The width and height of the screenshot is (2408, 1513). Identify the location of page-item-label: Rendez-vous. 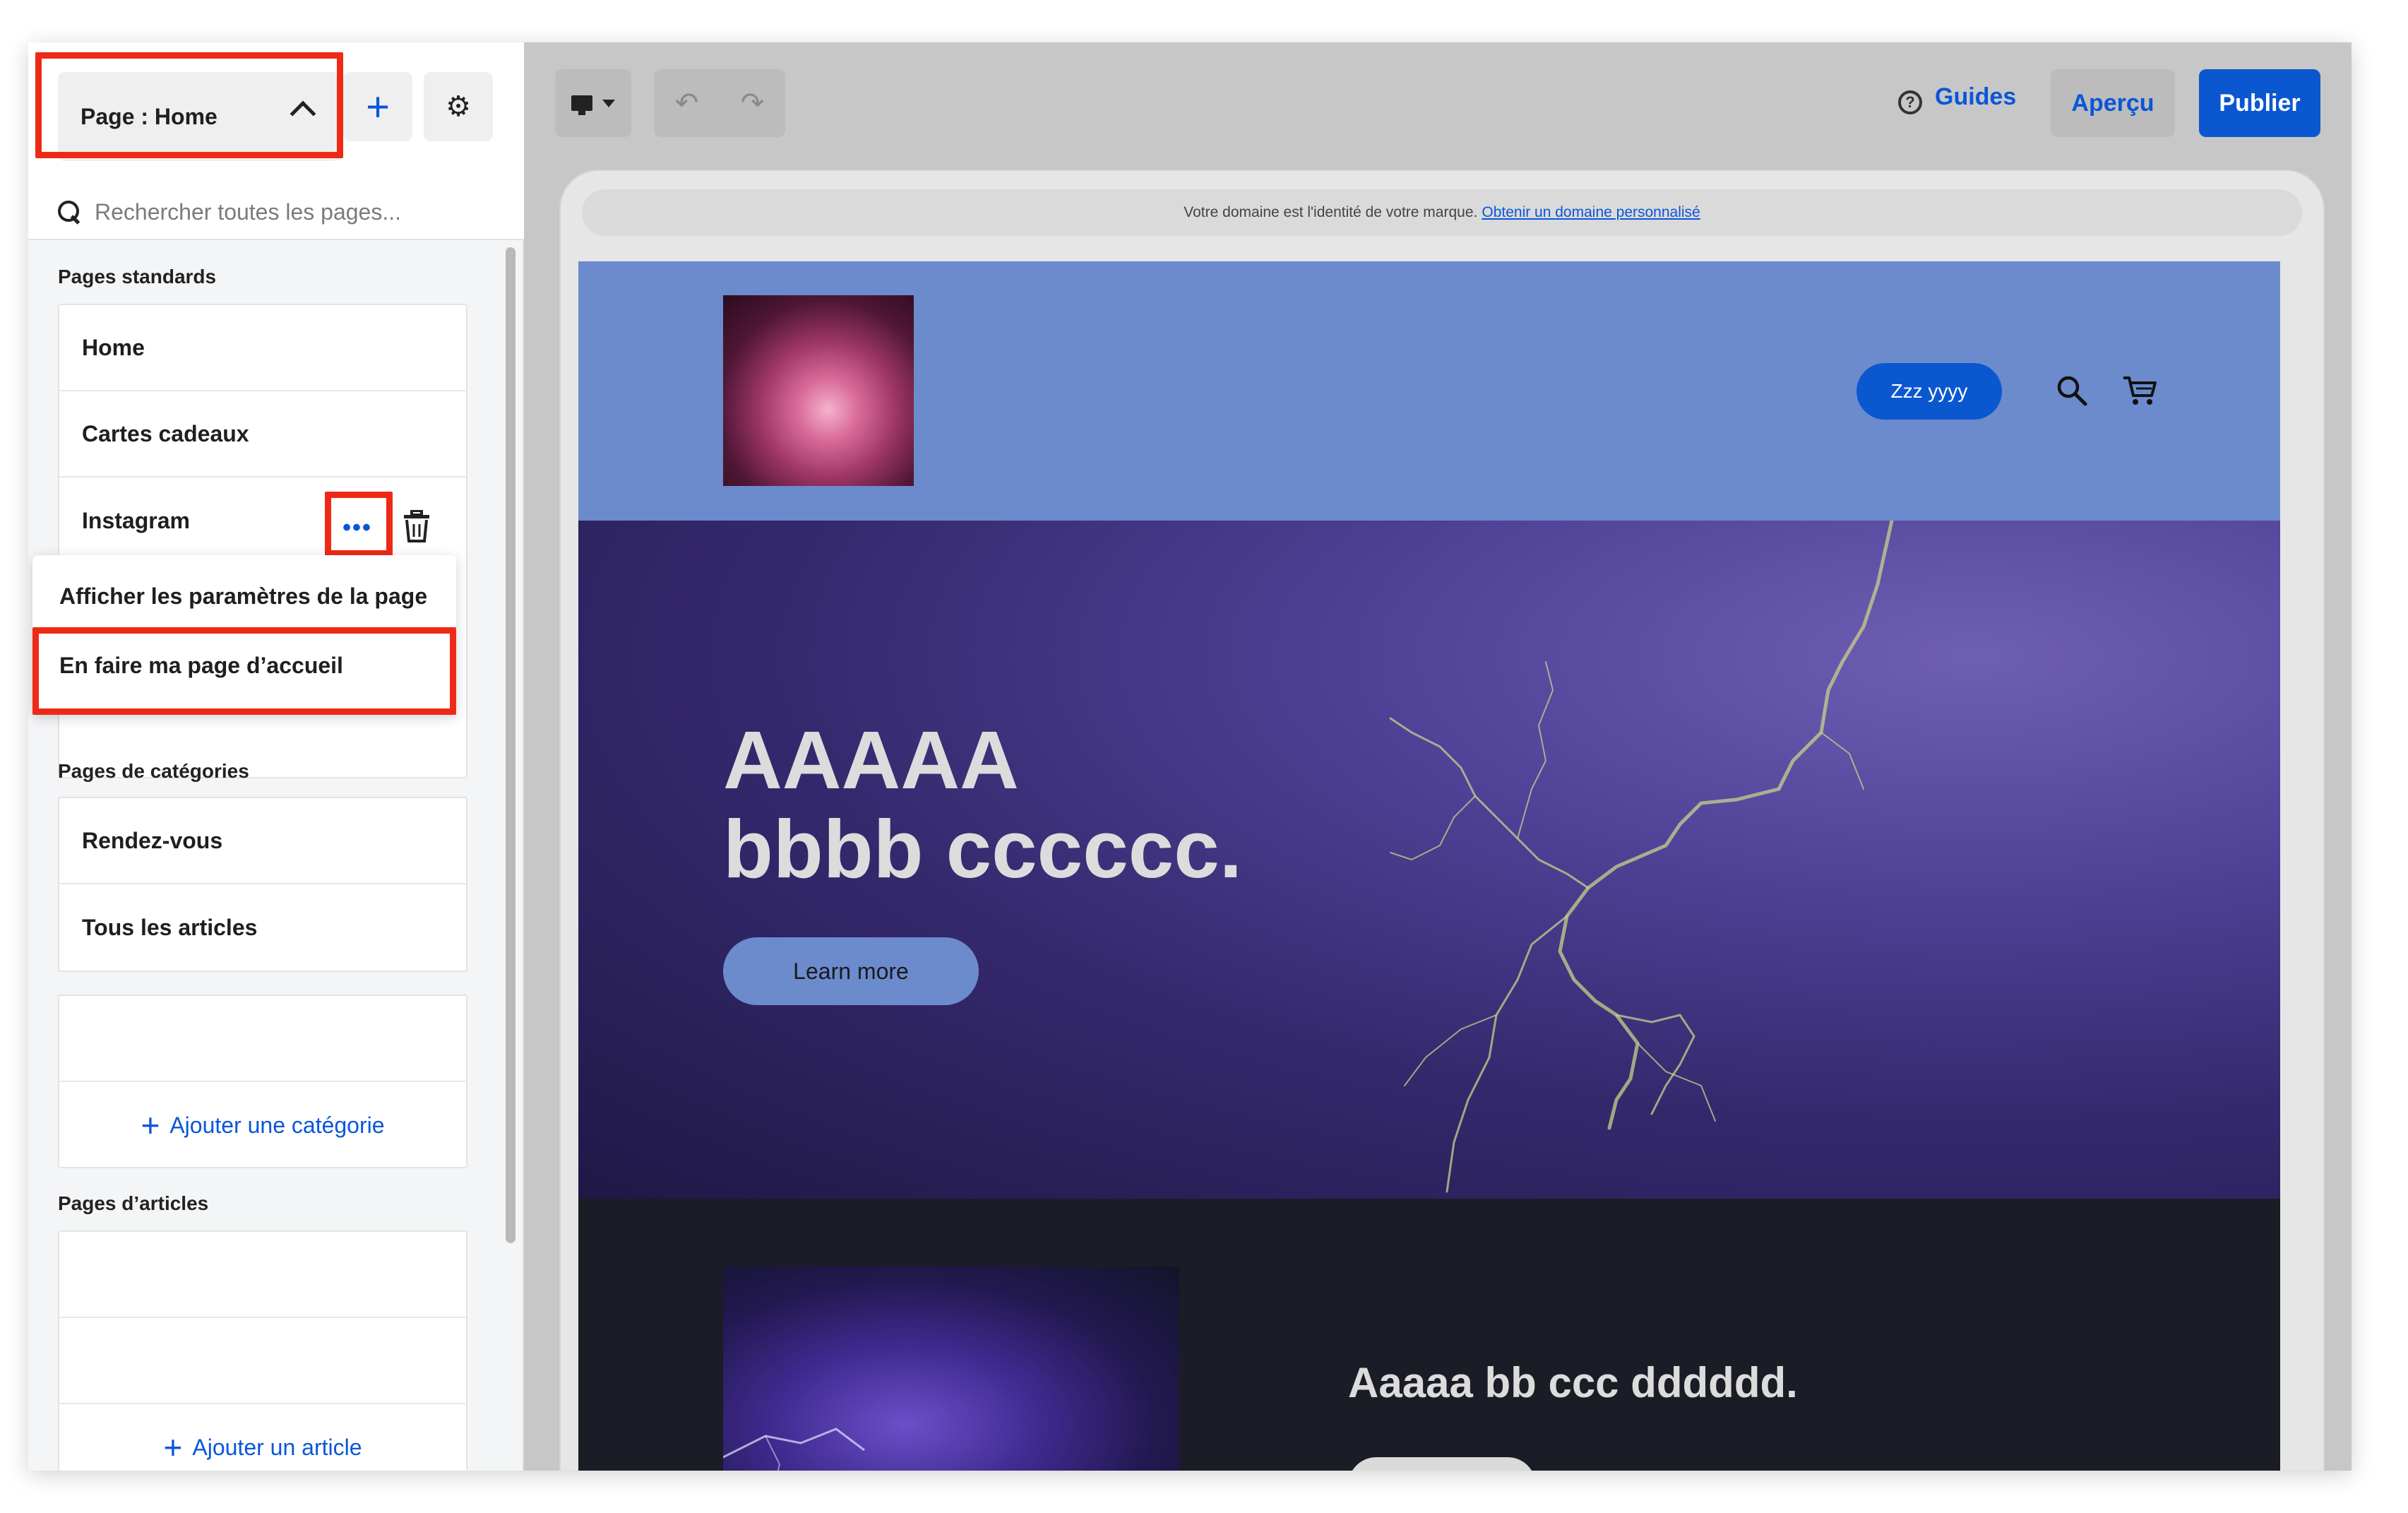
(152, 840).